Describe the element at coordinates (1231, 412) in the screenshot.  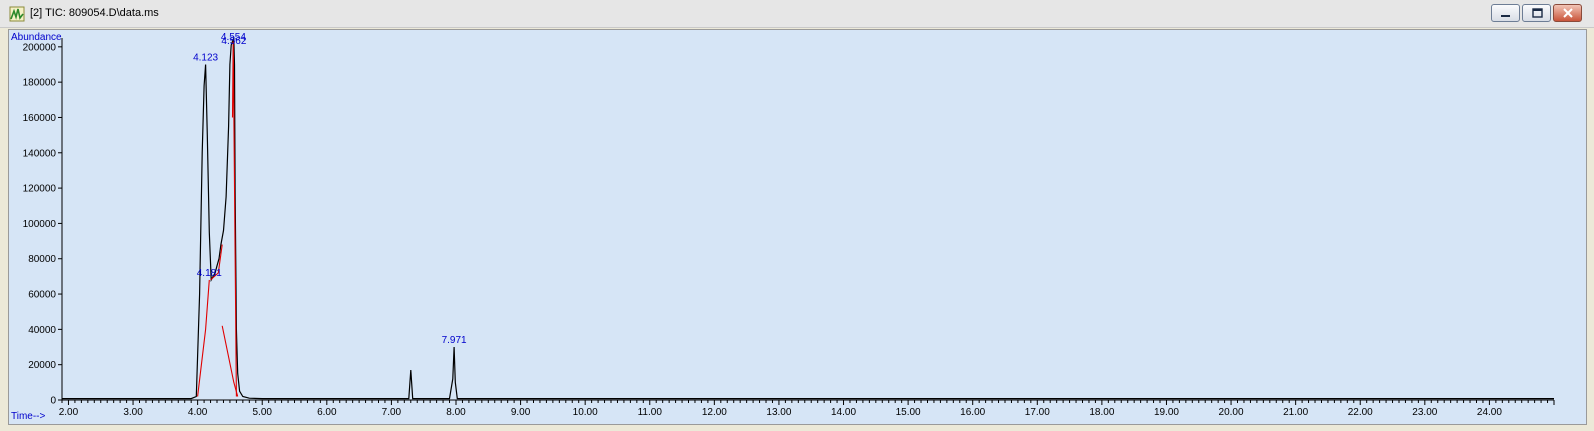
I see `x-tick-label: 20.00` at that location.